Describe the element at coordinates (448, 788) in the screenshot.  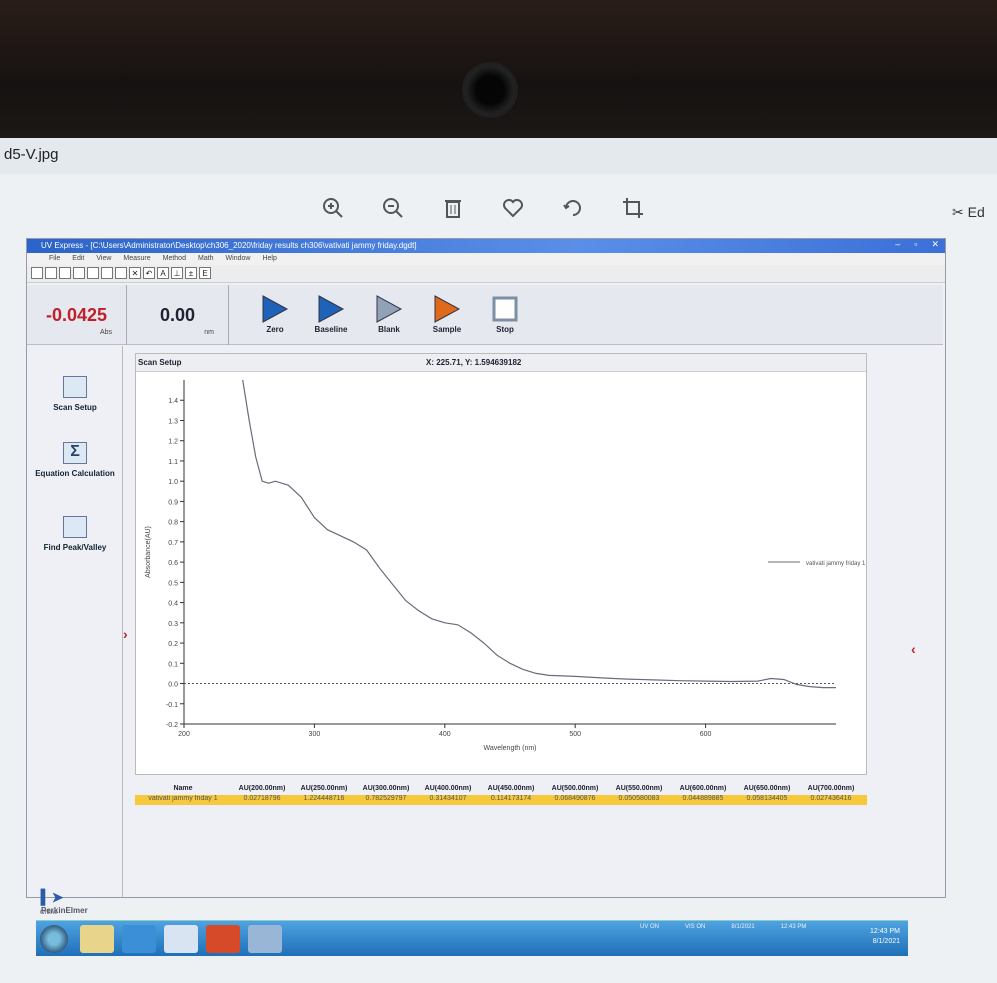
I see `table-header-cell: AU(400.00nm)` at that location.